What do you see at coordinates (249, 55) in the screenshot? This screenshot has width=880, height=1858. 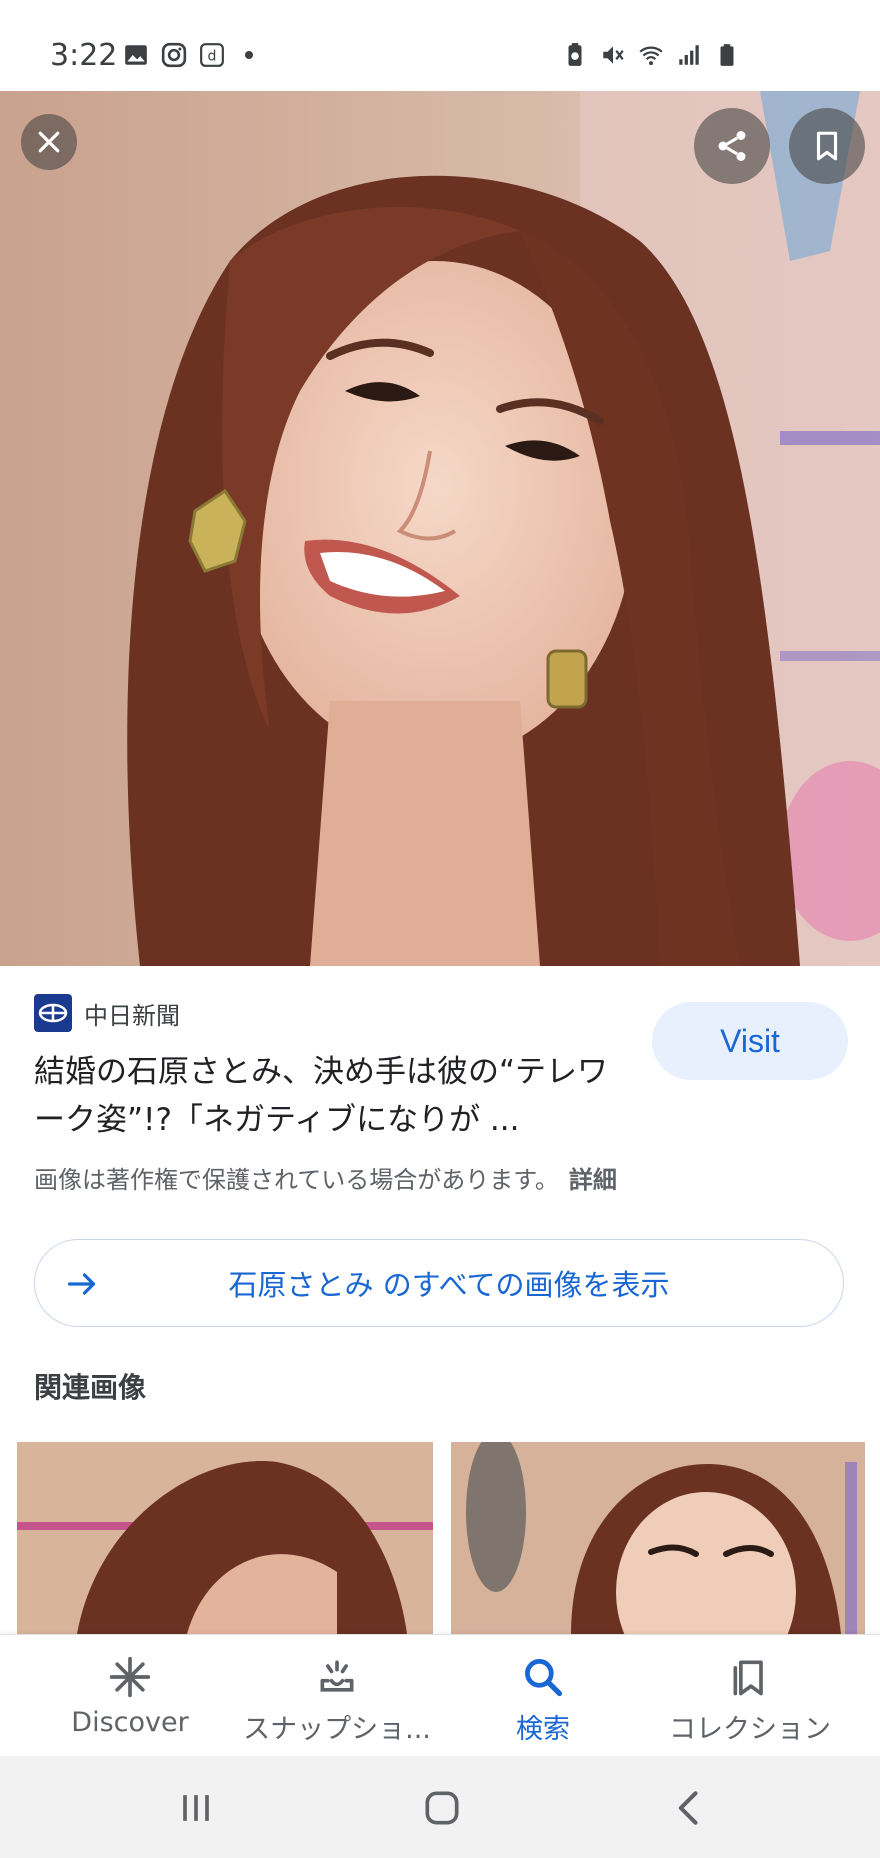 I see `notification-dot` at bounding box center [249, 55].